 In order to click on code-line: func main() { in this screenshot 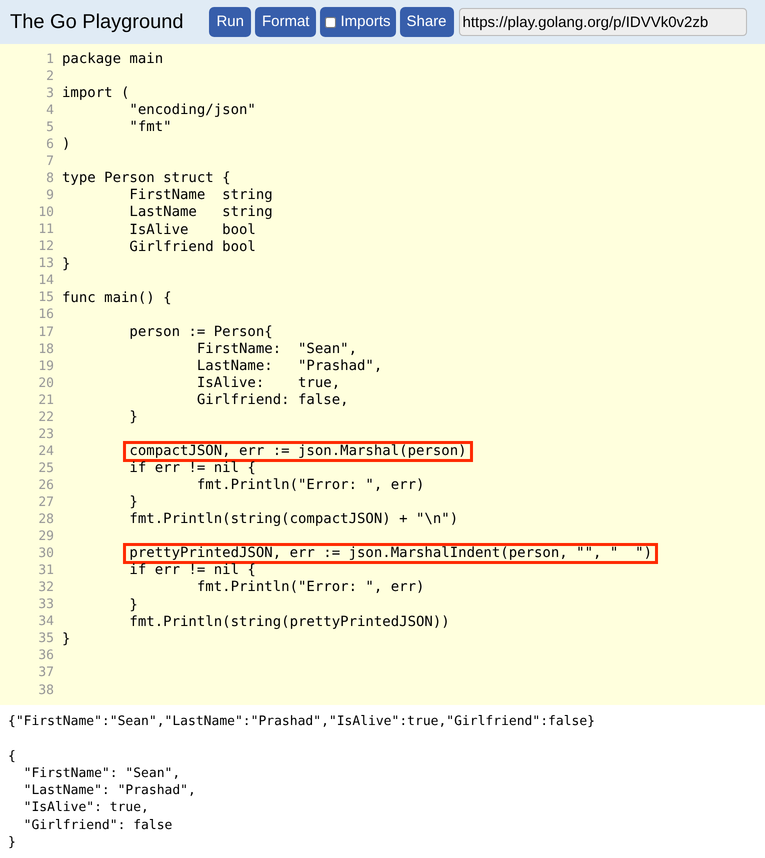, I will do `click(117, 298)`.